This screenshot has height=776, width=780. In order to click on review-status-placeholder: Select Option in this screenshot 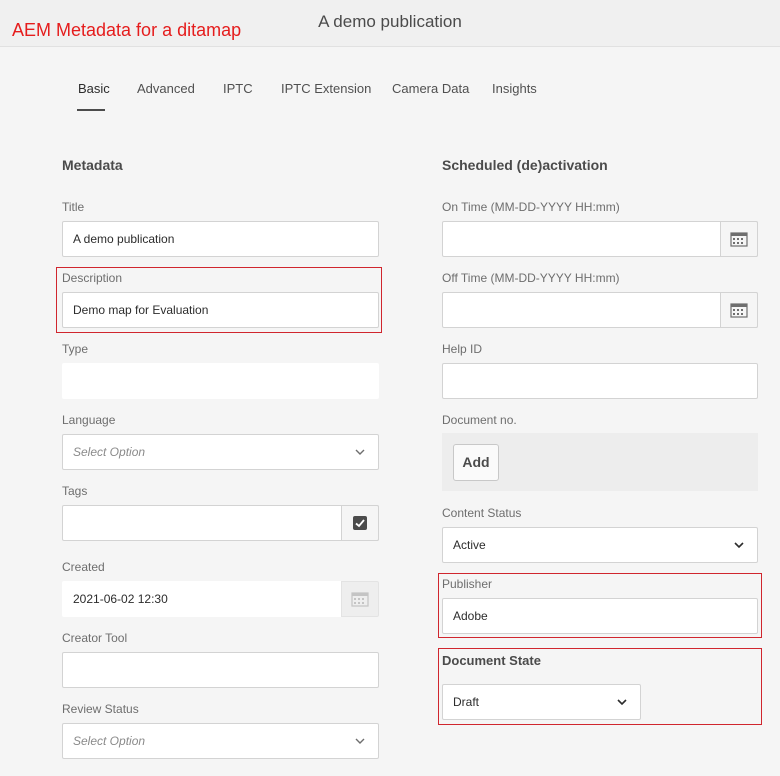, I will do `click(109, 741)`.